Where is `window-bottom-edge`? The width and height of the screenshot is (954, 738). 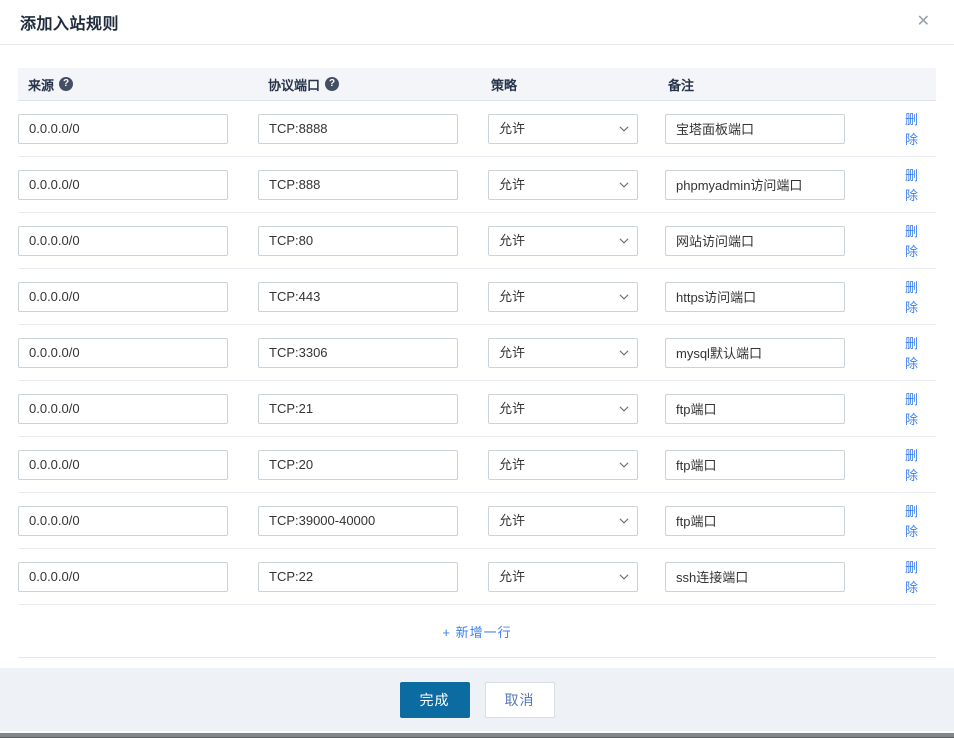 window-bottom-edge is located at coordinates (477, 735).